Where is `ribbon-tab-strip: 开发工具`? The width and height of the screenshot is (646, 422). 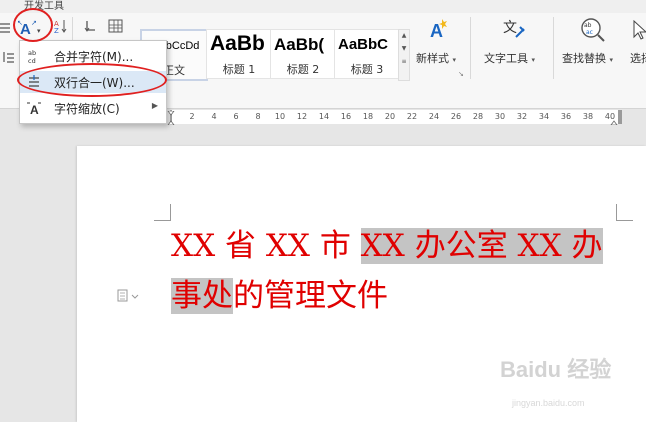
ribbon-tab-strip: 开发工具 is located at coordinates (323, 6).